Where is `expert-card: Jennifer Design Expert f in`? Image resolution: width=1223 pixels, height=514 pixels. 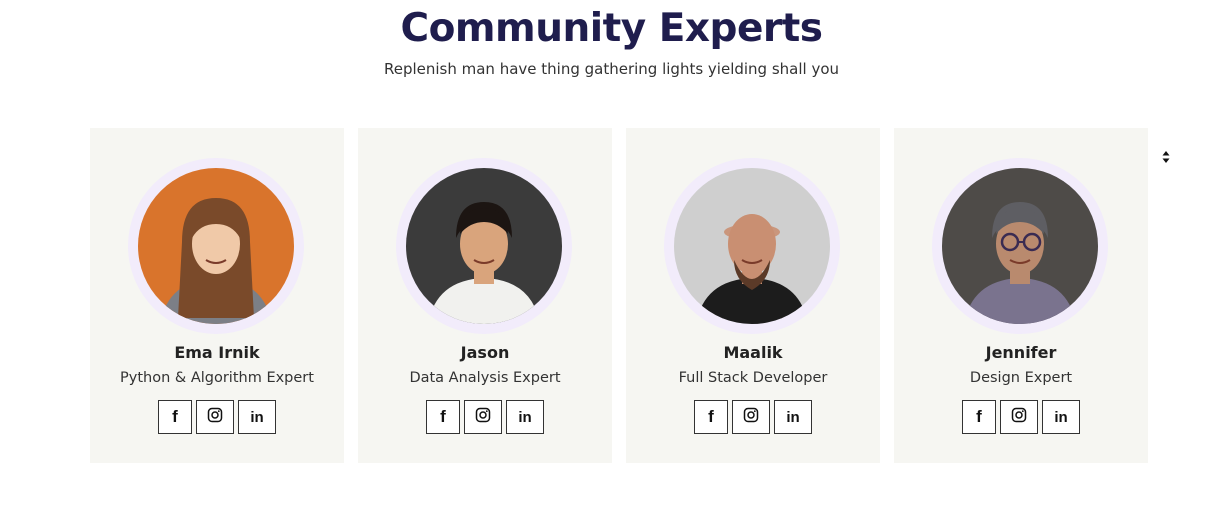
expert-card: Jennifer Design Expert f in is located at coordinates (1021, 295).